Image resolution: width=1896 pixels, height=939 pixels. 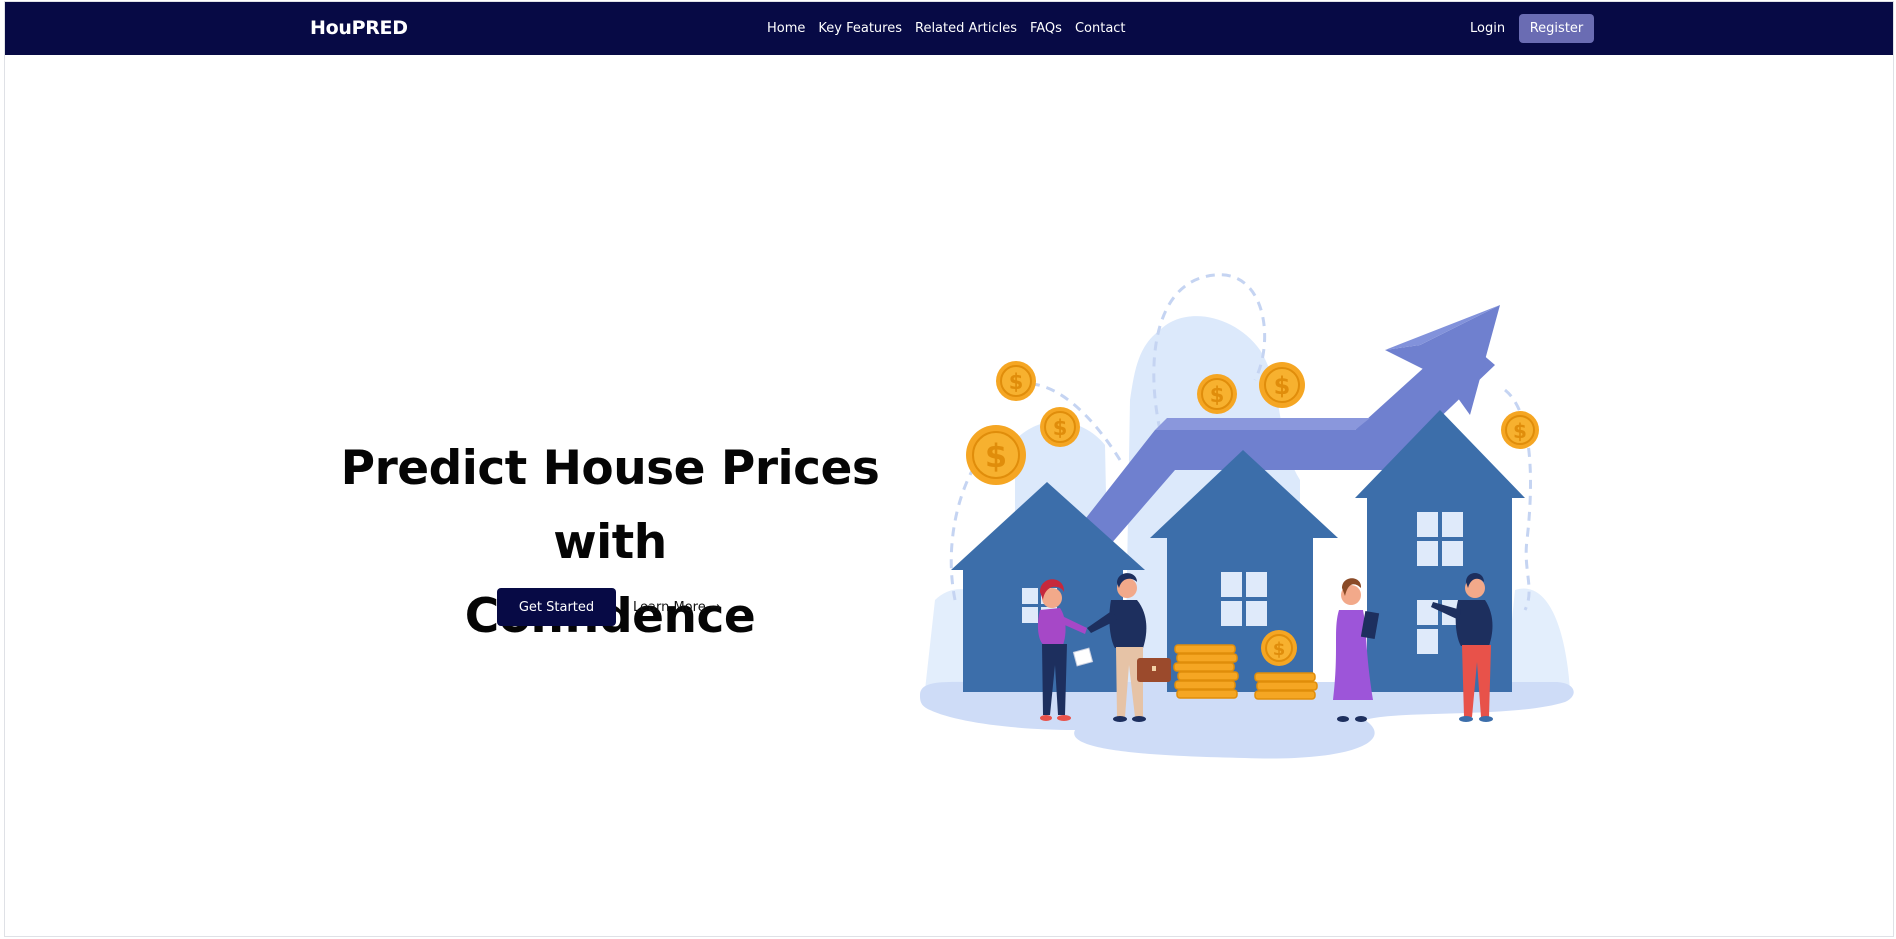 What do you see at coordinates (1046, 28) in the screenshot?
I see `nav-link-faqs: FAQs` at bounding box center [1046, 28].